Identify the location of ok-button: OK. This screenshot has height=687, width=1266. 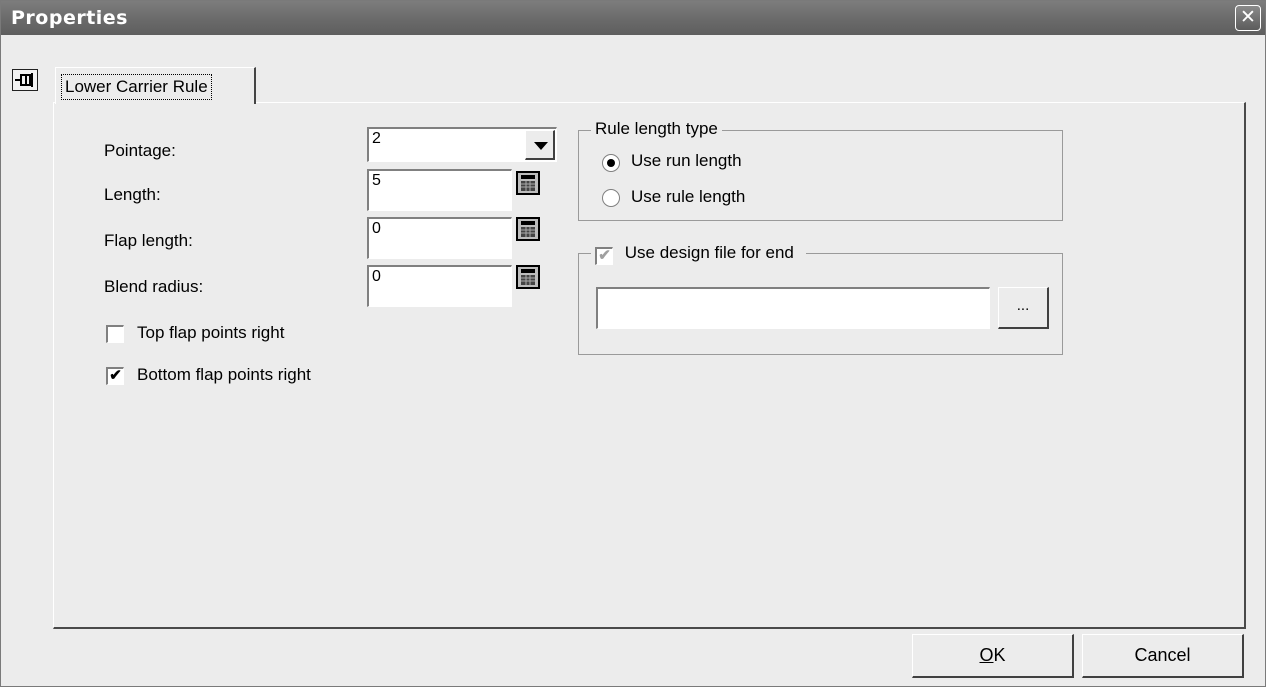
(993, 656).